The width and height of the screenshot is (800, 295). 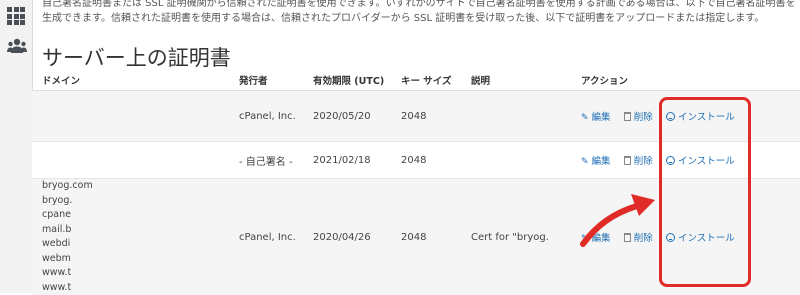 What do you see at coordinates (353, 237) in the screenshot?
I see `expiry-cell: 2020/04/26` at bounding box center [353, 237].